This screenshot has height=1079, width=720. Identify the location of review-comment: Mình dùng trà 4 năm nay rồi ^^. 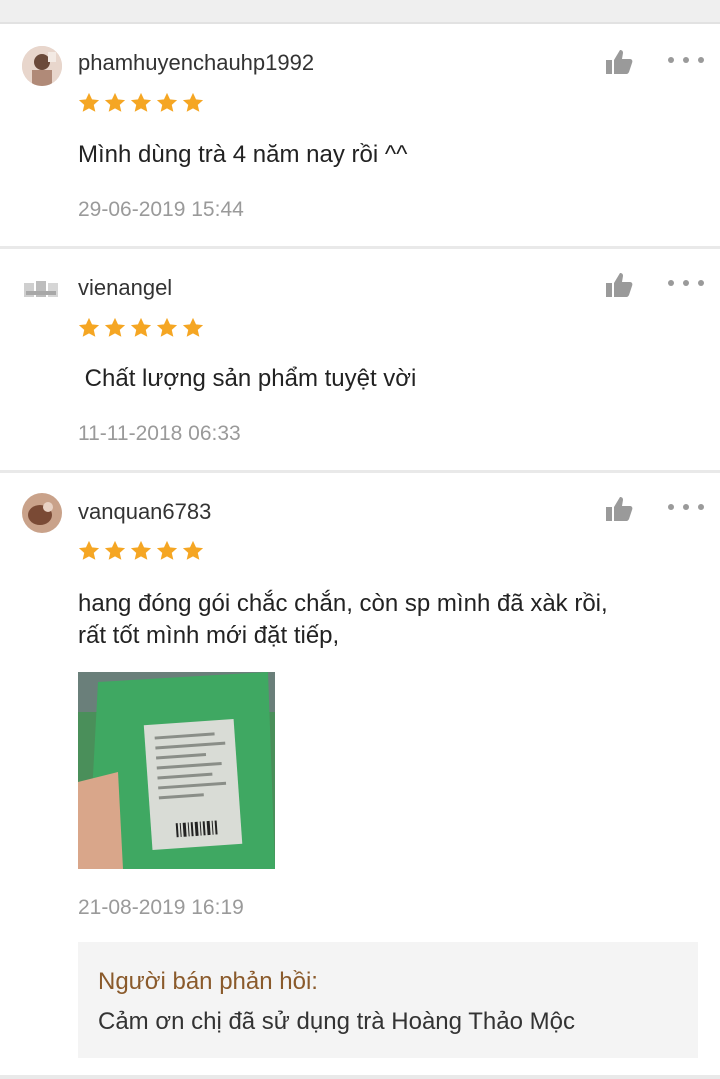
(243, 154).